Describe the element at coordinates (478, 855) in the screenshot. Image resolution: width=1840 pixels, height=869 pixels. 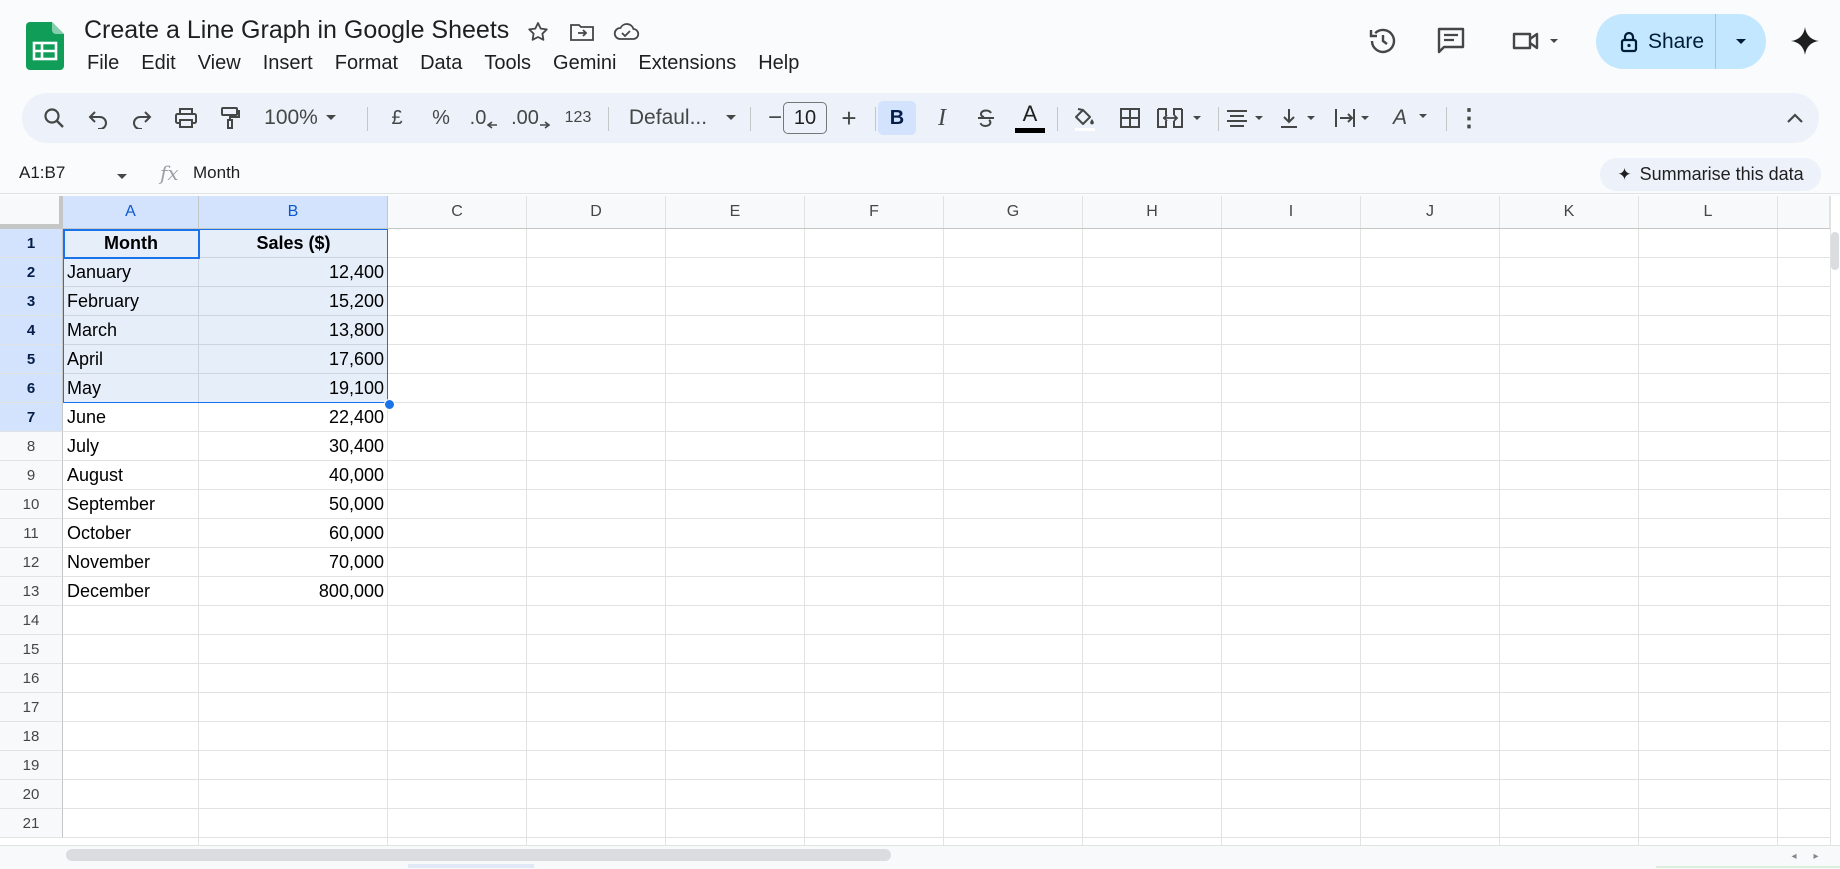
I see `horizontal-scroll-thumb` at that location.